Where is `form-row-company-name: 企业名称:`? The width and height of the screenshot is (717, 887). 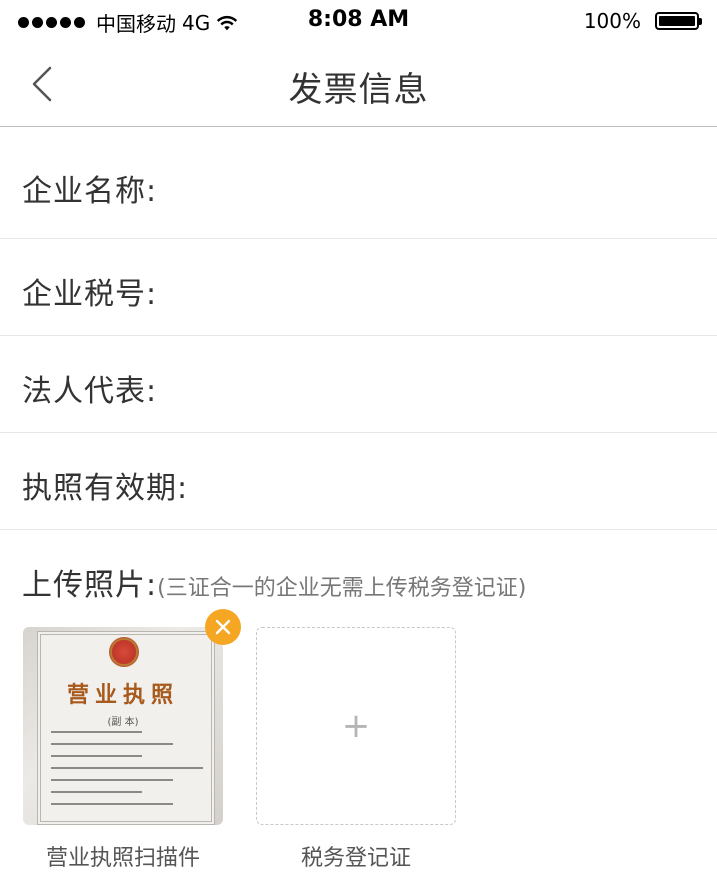
form-row-company-name: 企业名称: is located at coordinates (358, 183).